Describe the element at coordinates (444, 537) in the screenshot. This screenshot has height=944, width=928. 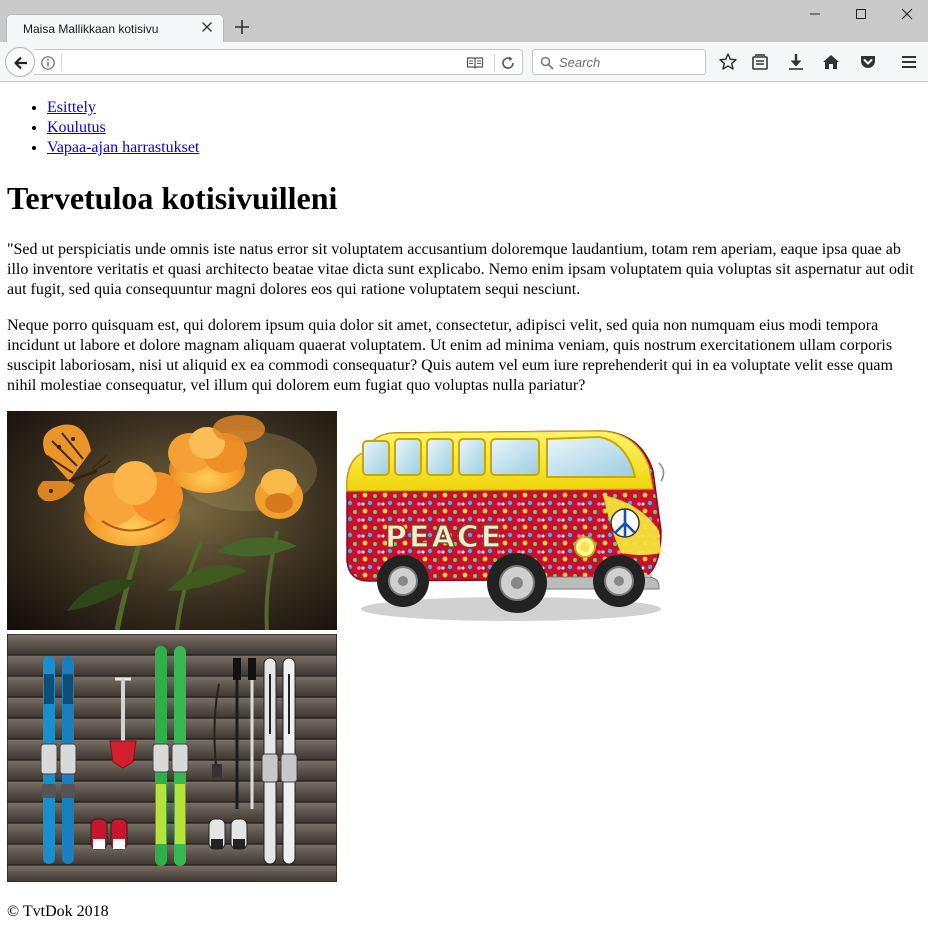
I see `van-peace-lettering: PEACE` at that location.